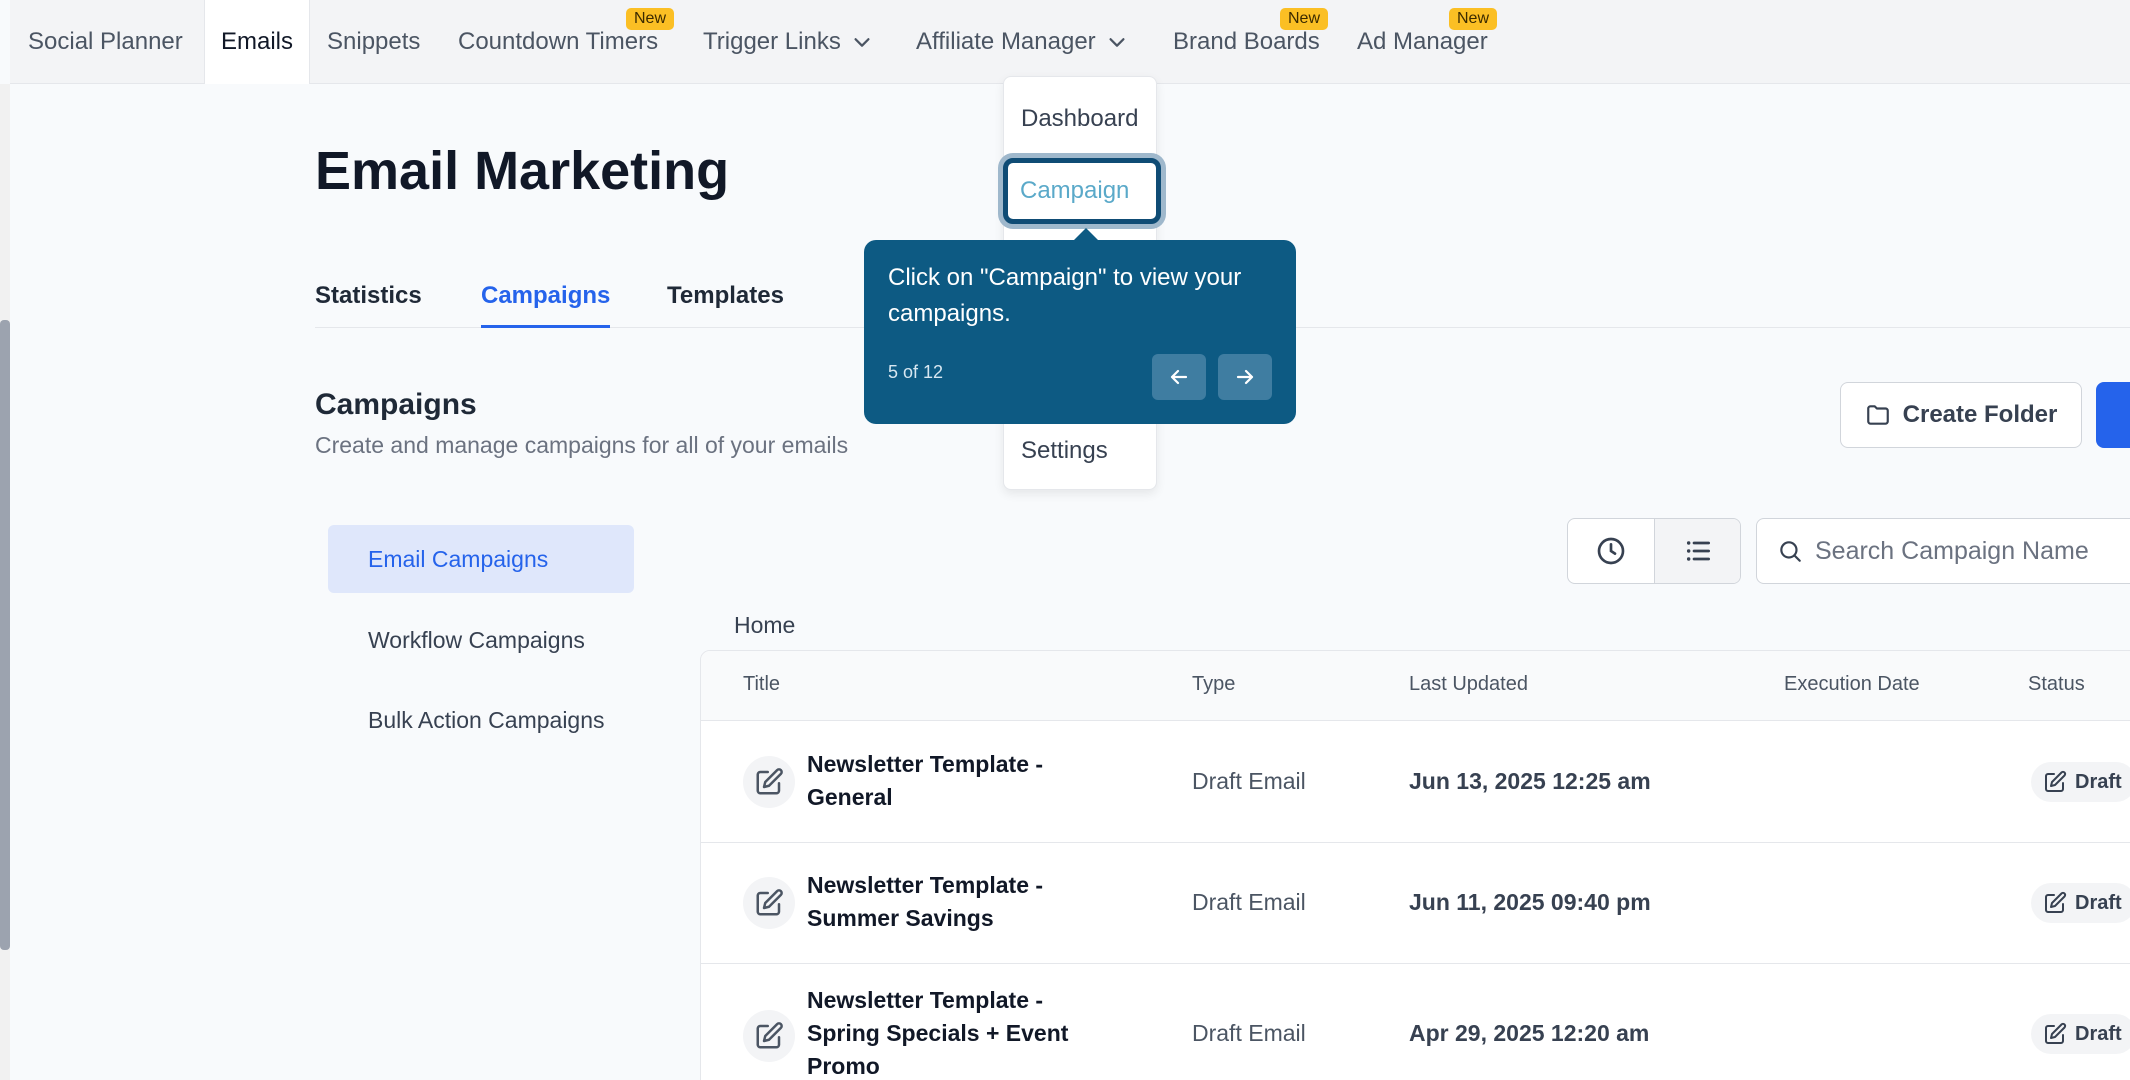 This screenshot has width=2130, height=1080. I want to click on tab-statistics: Statistics, so click(368, 305).